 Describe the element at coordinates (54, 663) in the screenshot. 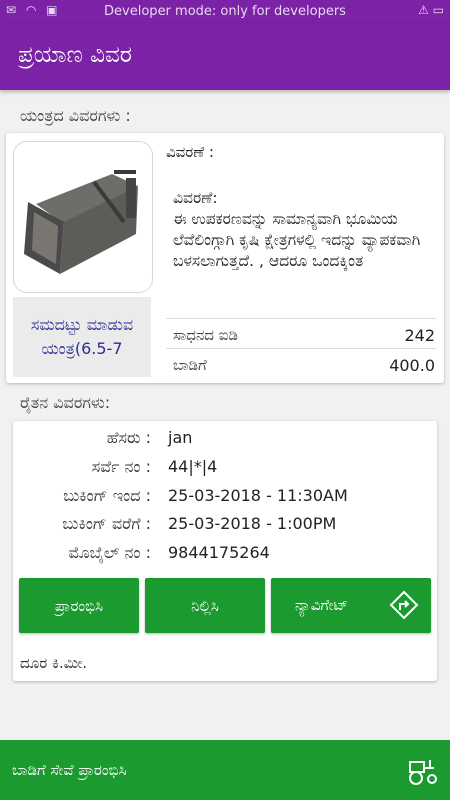

I see `distance-label: ದೂರ ಕಿ.ಮೀ.` at that location.